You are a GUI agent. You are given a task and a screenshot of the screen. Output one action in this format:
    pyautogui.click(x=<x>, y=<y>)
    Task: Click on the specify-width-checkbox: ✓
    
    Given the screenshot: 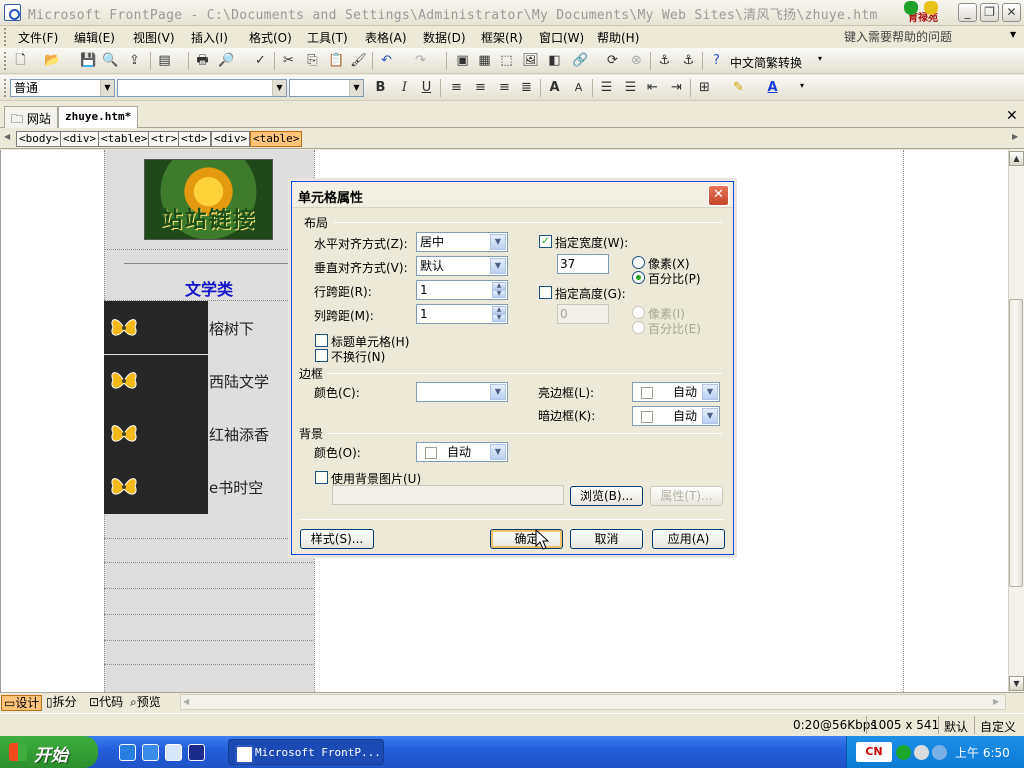 What is the action you would take?
    pyautogui.click(x=545, y=241)
    